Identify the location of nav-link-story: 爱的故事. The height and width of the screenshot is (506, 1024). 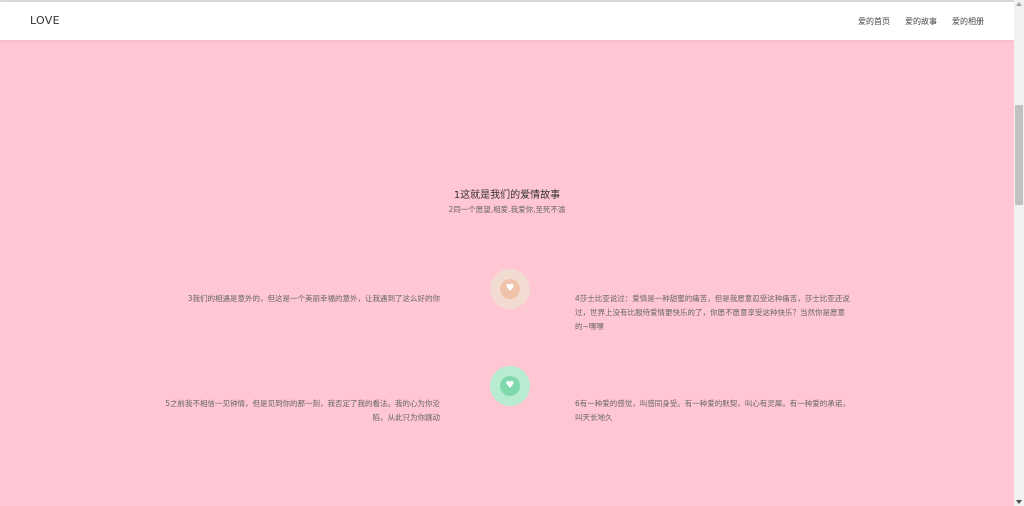
(921, 21).